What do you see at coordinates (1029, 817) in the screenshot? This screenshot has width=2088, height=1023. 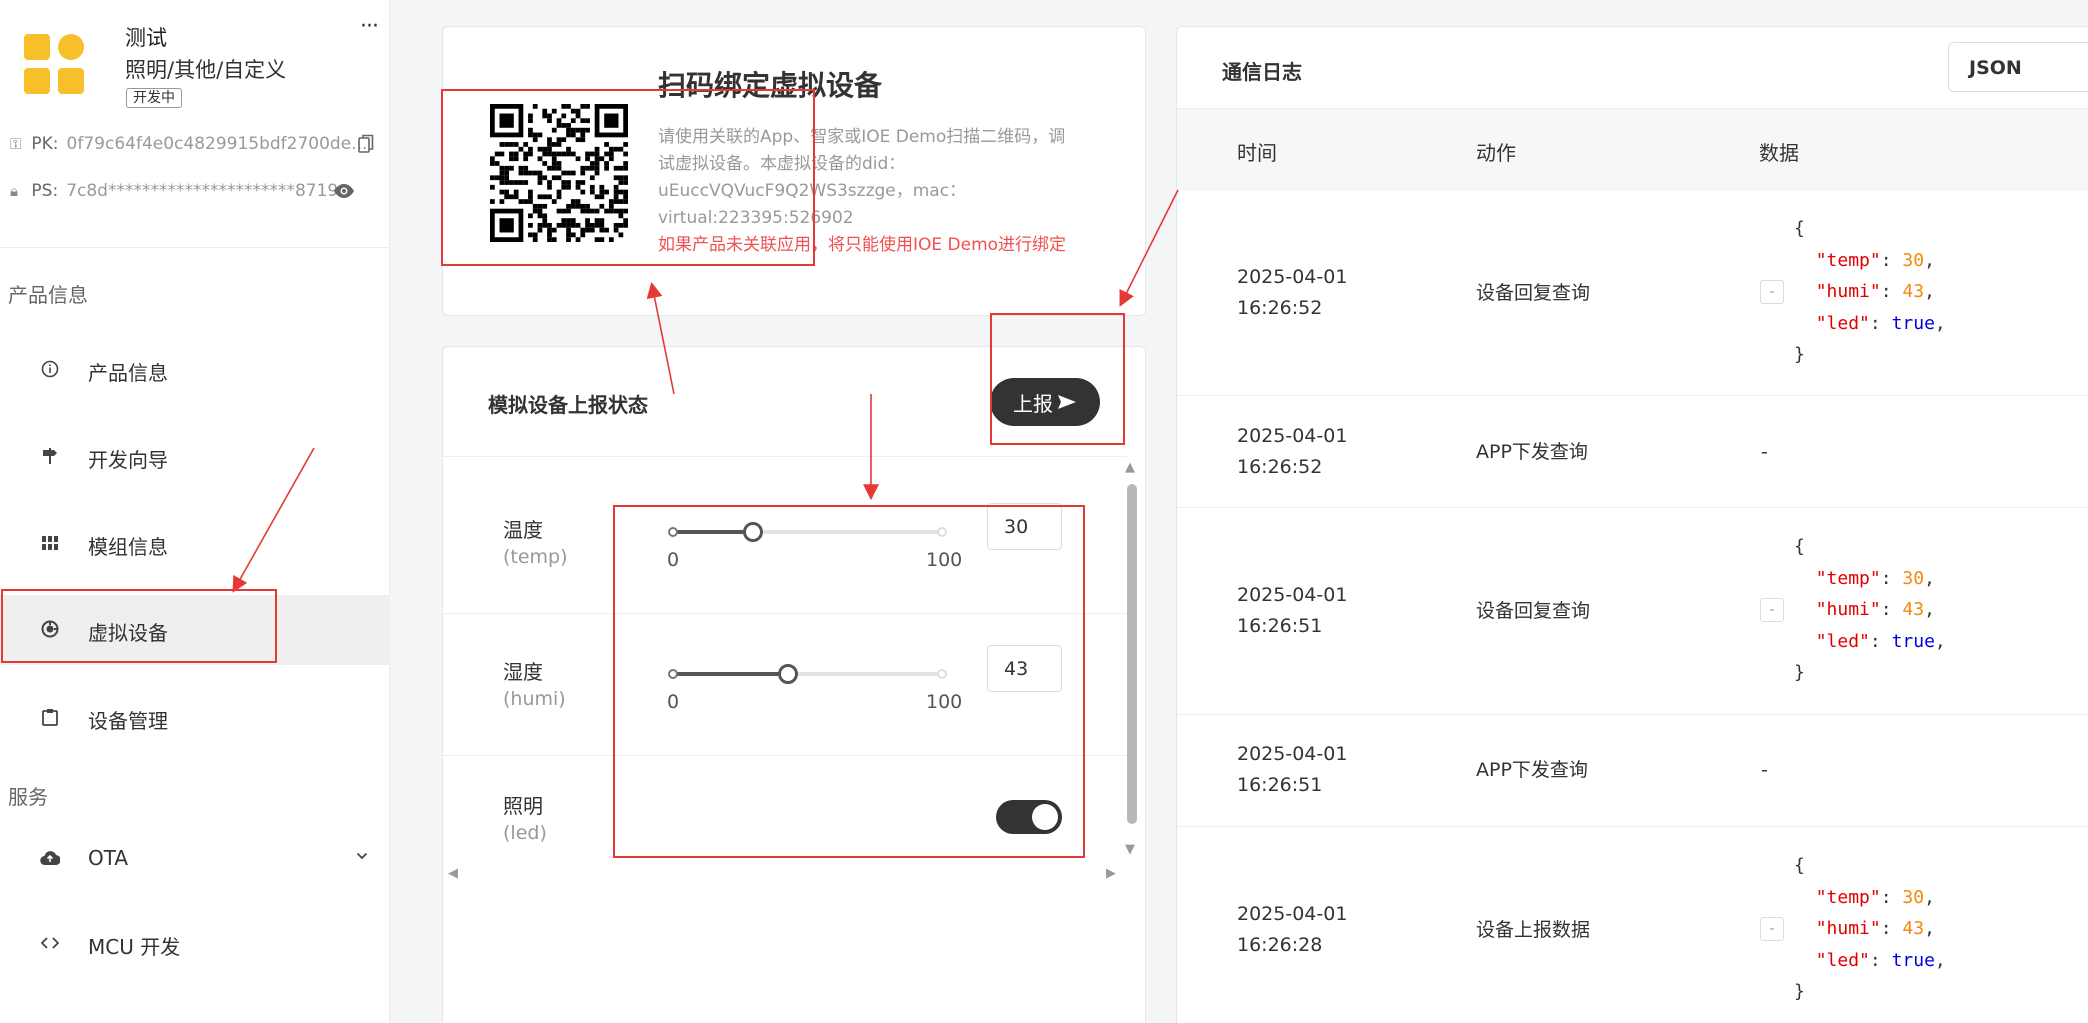 I see `led-toggle` at bounding box center [1029, 817].